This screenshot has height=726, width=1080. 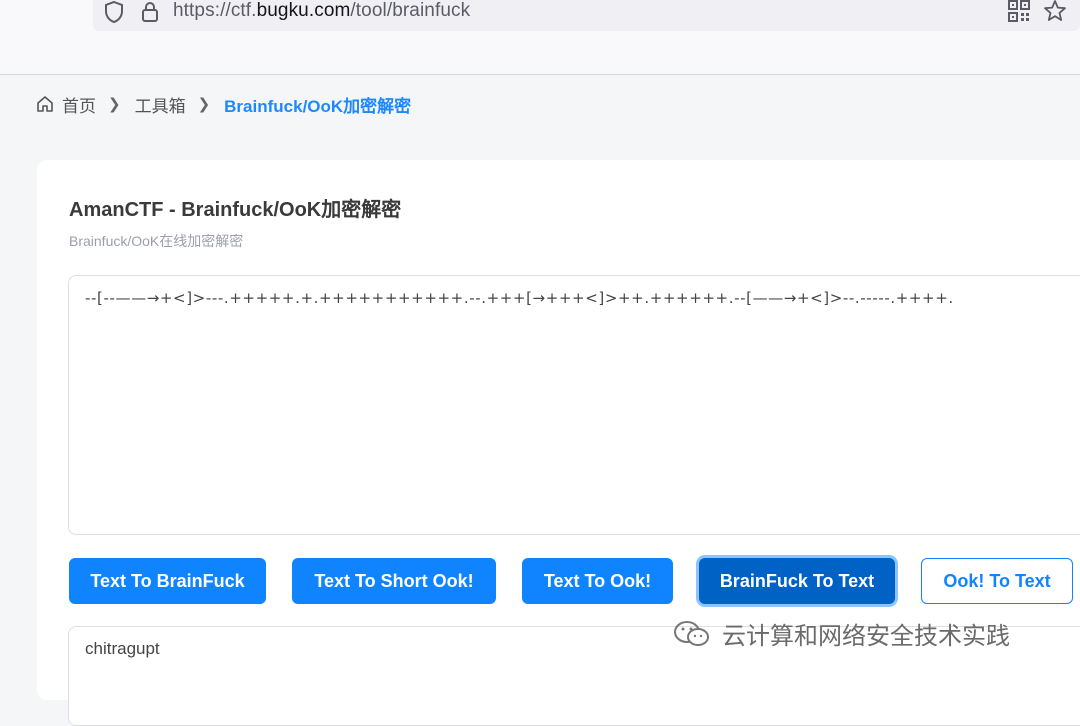 I want to click on page-title: AmanCTF - Brainfuck/OoK加密解密, so click(x=235, y=210).